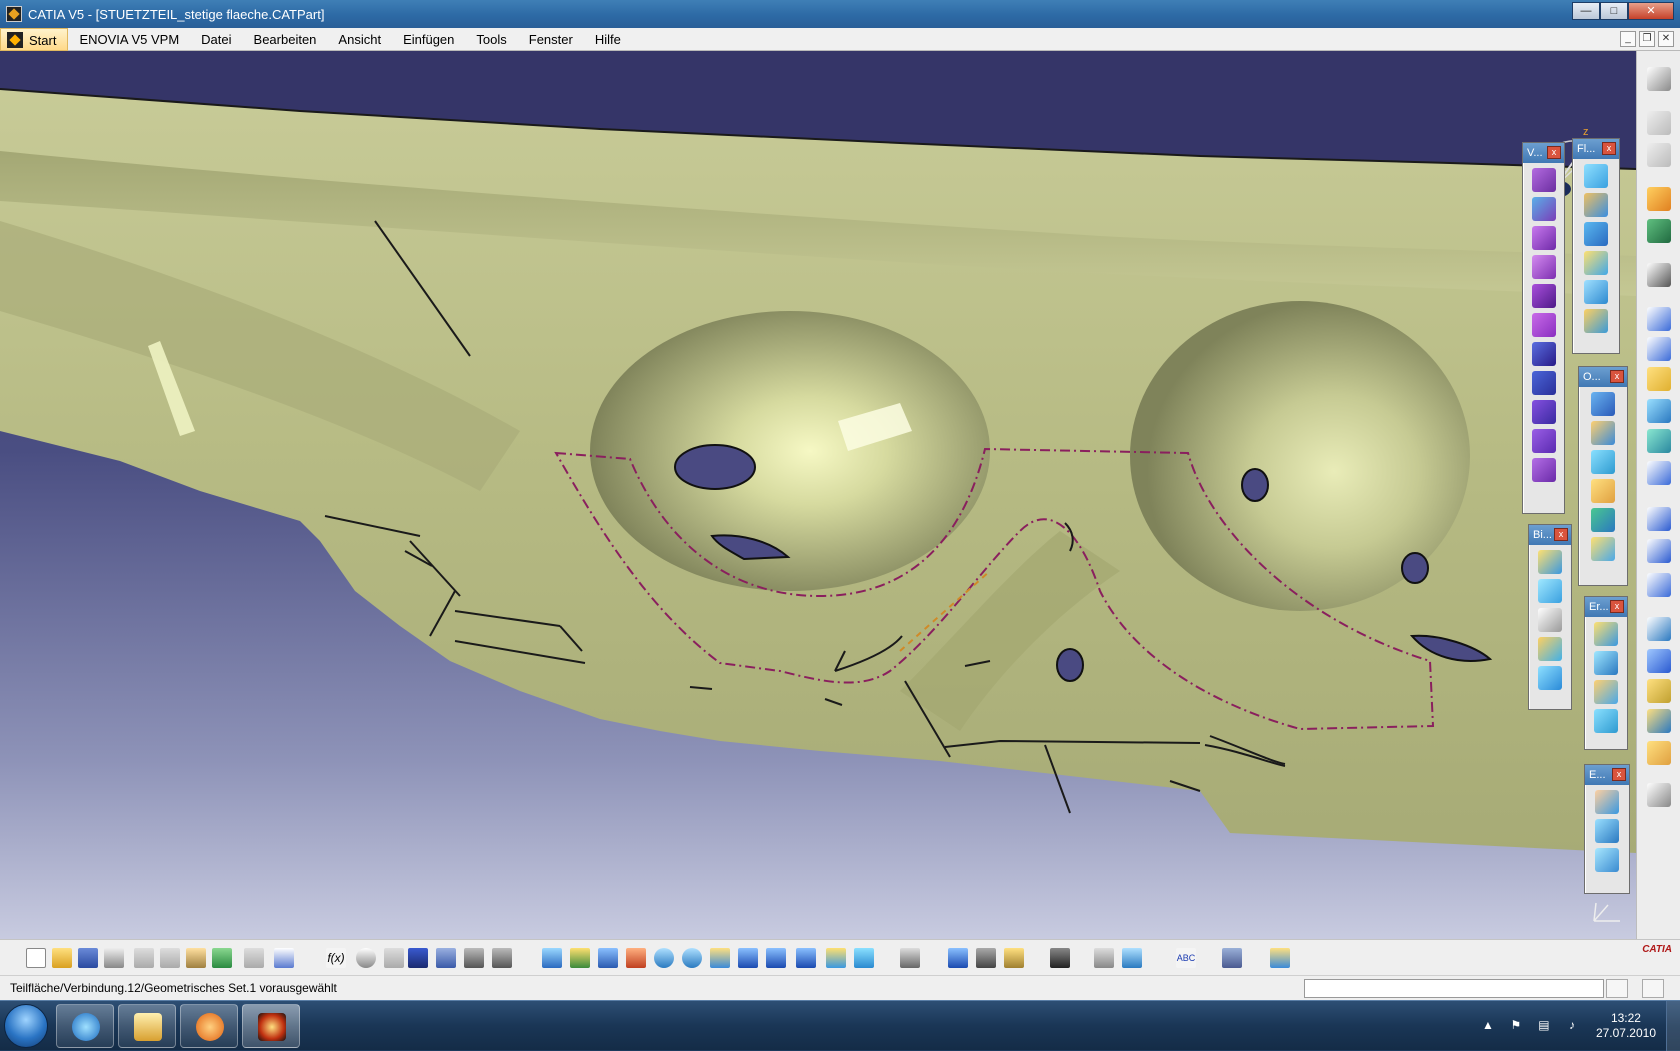 The image size is (1680, 1051). What do you see at coordinates (1543, 441) in the screenshot?
I see `union-trim-icon` at bounding box center [1543, 441].